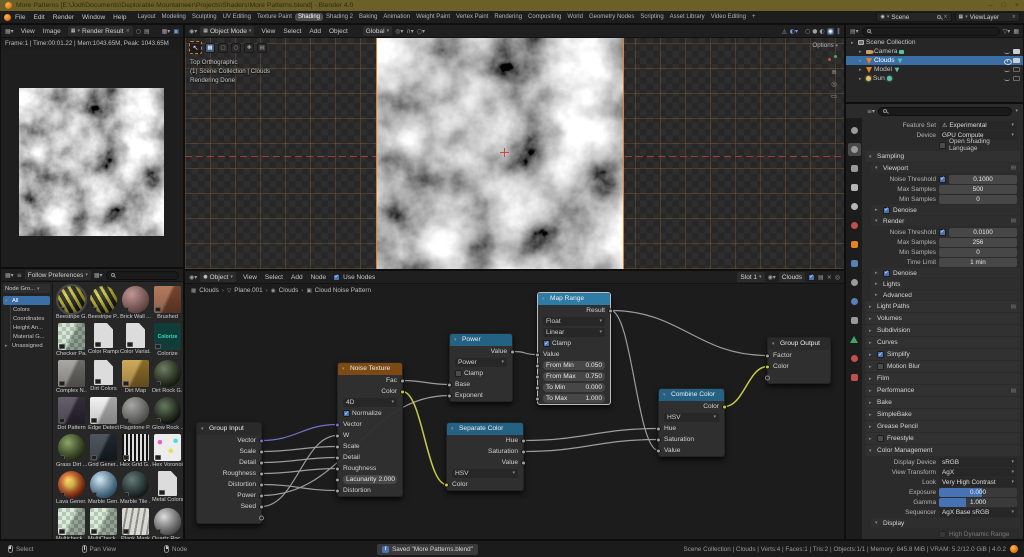 This screenshot has height=557, width=1024. I want to click on prop-simplebake: ▸ SimpleBake, so click(942, 414).